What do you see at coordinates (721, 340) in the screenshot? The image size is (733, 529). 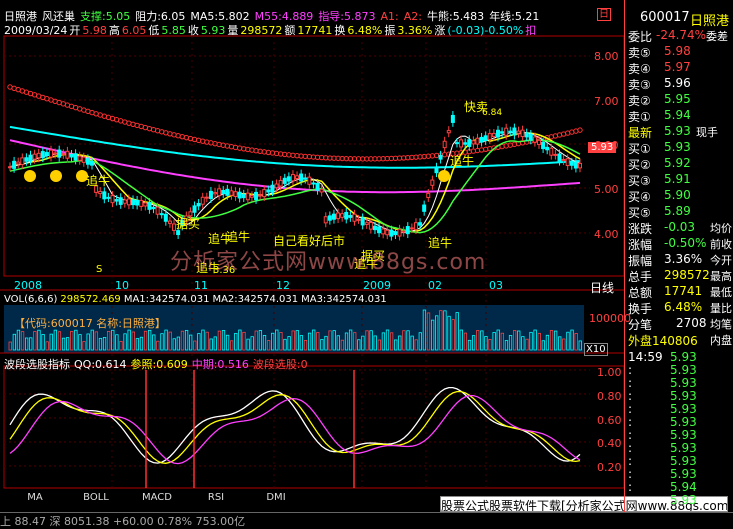 I see `inner-volume: 内盘` at bounding box center [721, 340].